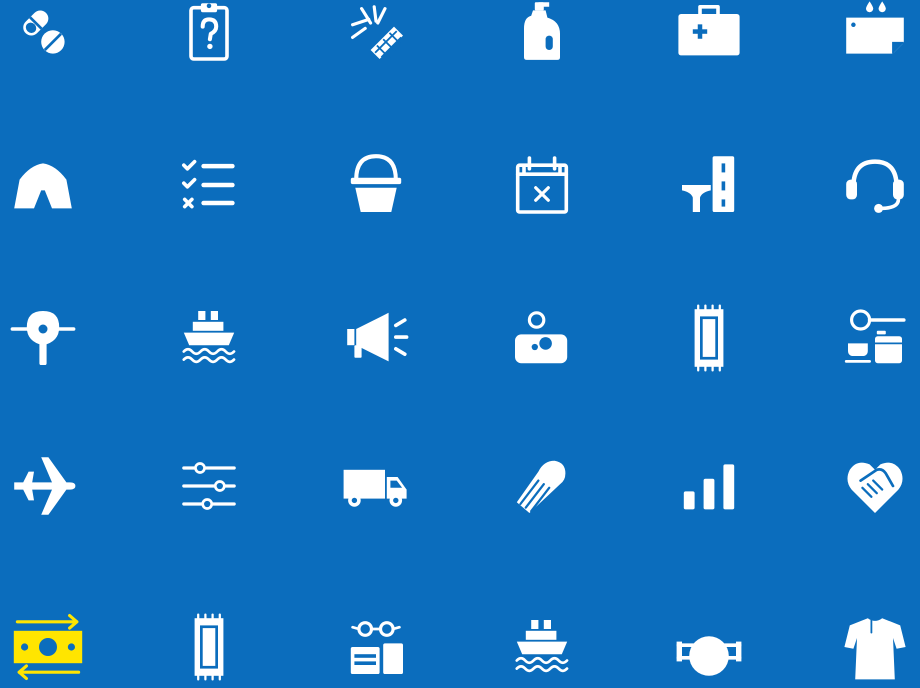 Image resolution: width=920 pixels, height=688 pixels. What do you see at coordinates (875, 338) in the screenshot?
I see `cooking-set-icon` at bounding box center [875, 338].